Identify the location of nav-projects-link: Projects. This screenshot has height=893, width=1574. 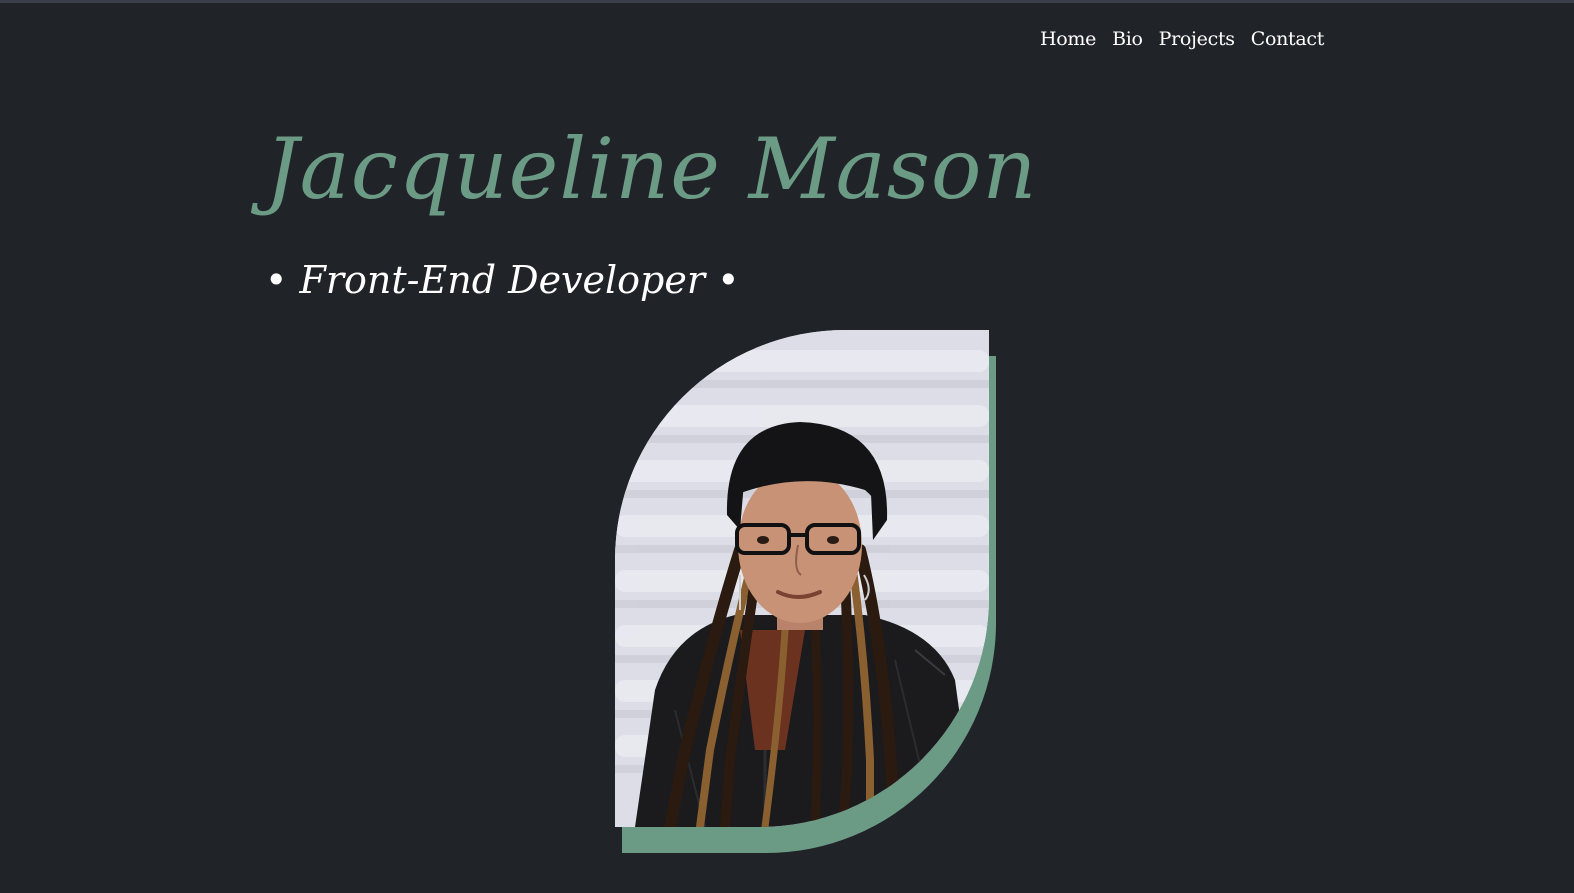
(1197, 39).